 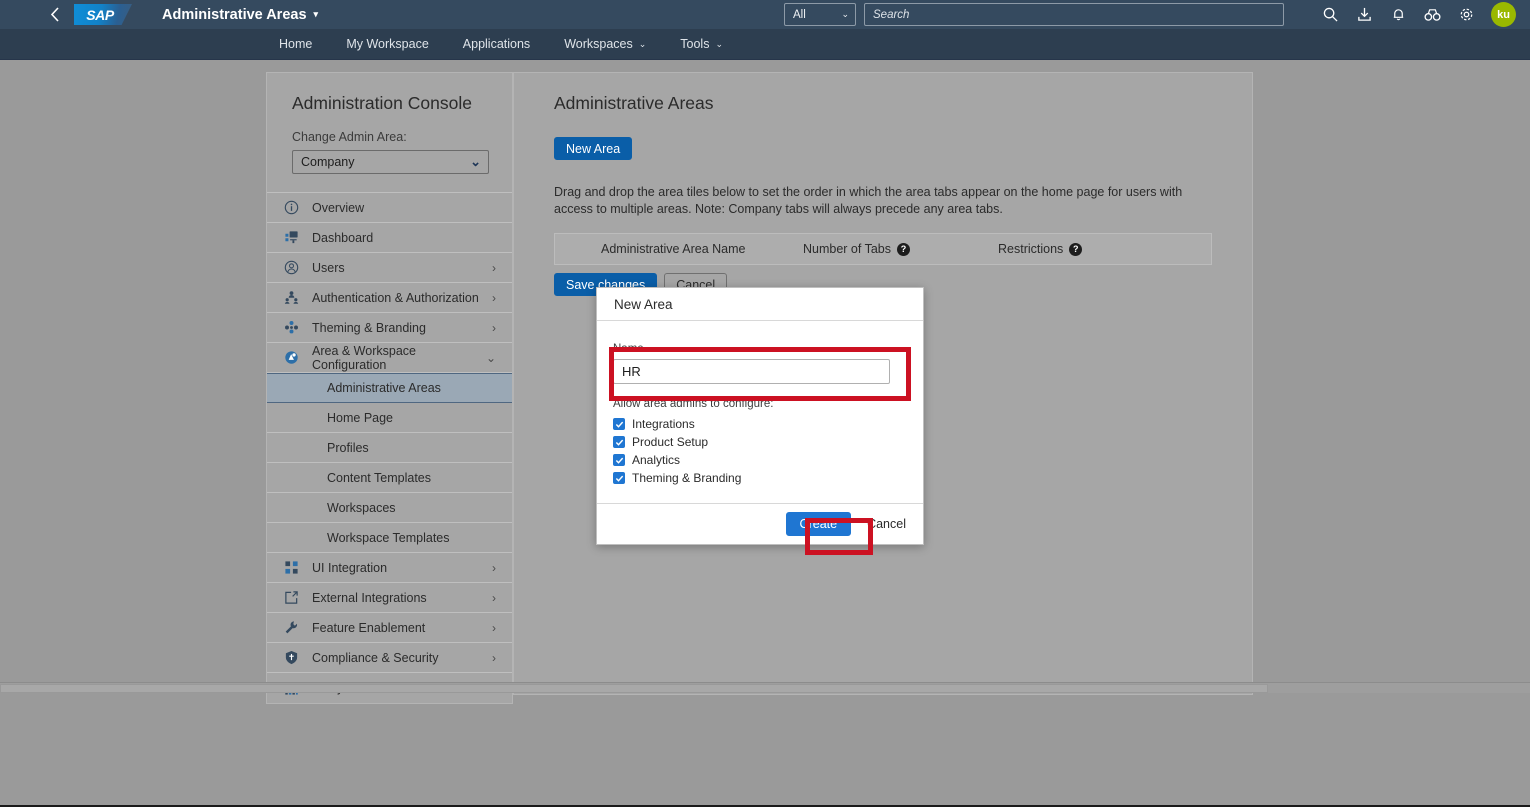 I want to click on horizontal-scrollbar, so click(x=765, y=687).